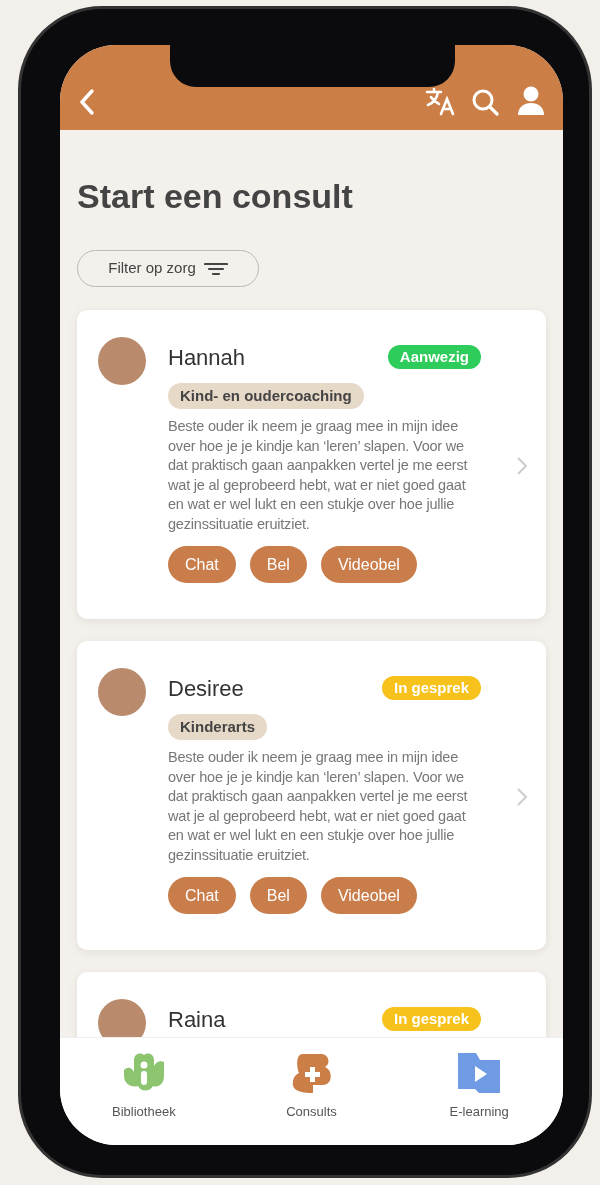 This screenshot has width=600, height=1185. What do you see at coordinates (206, 688) in the screenshot?
I see `consultant-name: Desiree` at bounding box center [206, 688].